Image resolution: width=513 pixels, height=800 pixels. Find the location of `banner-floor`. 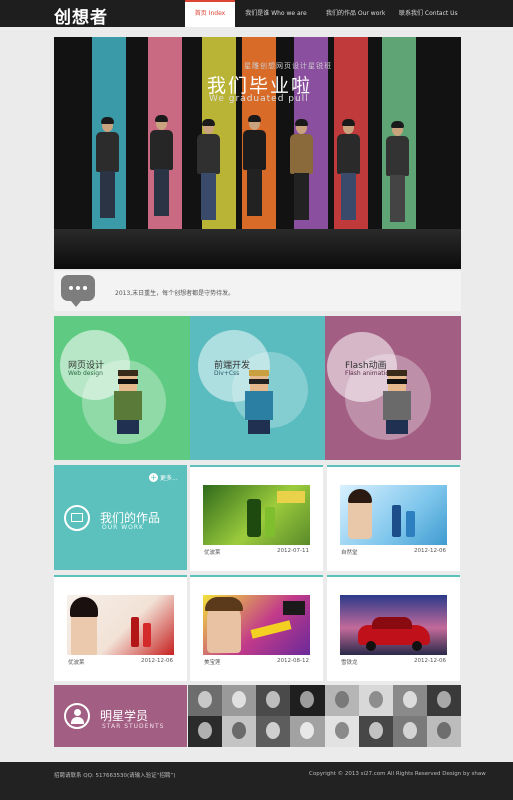

banner-floor is located at coordinates (257, 249).